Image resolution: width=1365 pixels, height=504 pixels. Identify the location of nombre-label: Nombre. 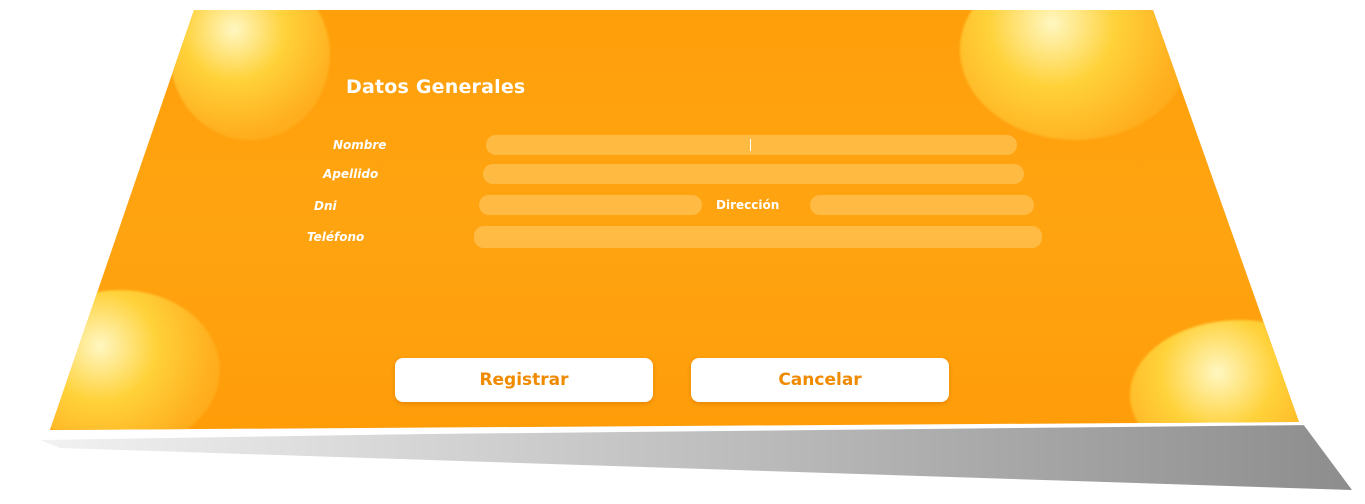
(360, 145).